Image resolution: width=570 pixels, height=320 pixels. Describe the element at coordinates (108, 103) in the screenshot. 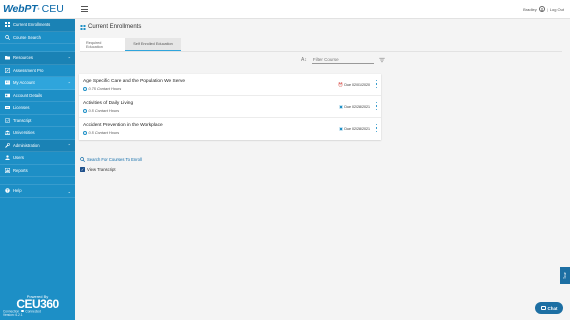

I see `course-title: Activities of Daily Living` at that location.